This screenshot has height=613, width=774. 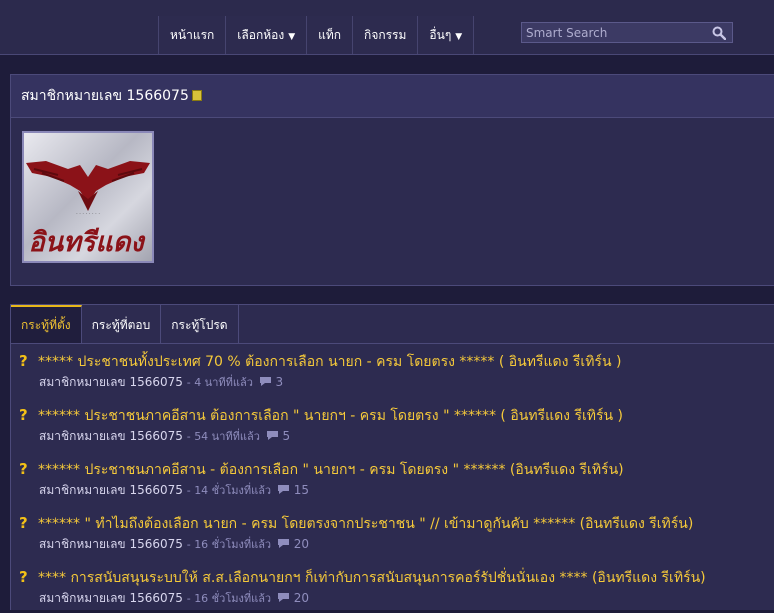 What do you see at coordinates (88, 209) in the screenshot?
I see `red-eagle-logo: · · · · · · · · อินทรีแดง` at bounding box center [88, 209].